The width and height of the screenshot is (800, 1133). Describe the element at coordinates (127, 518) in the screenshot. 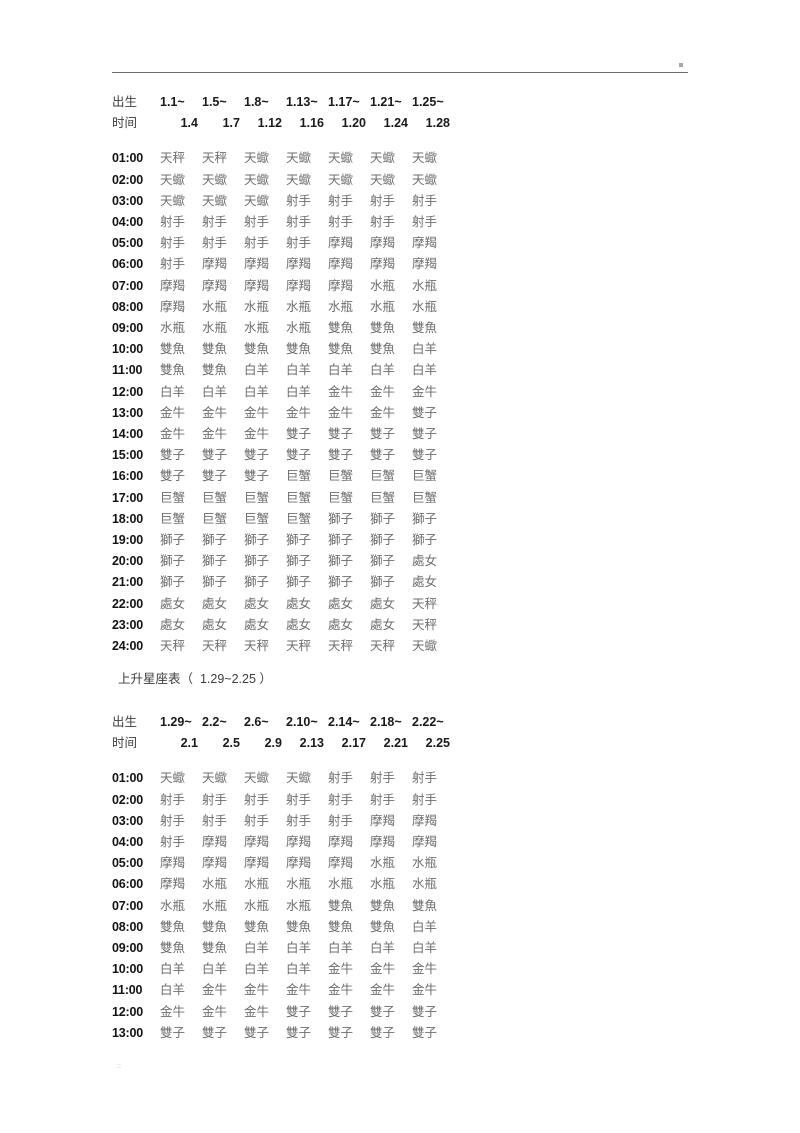

I see `hour-label: 18:00` at that location.